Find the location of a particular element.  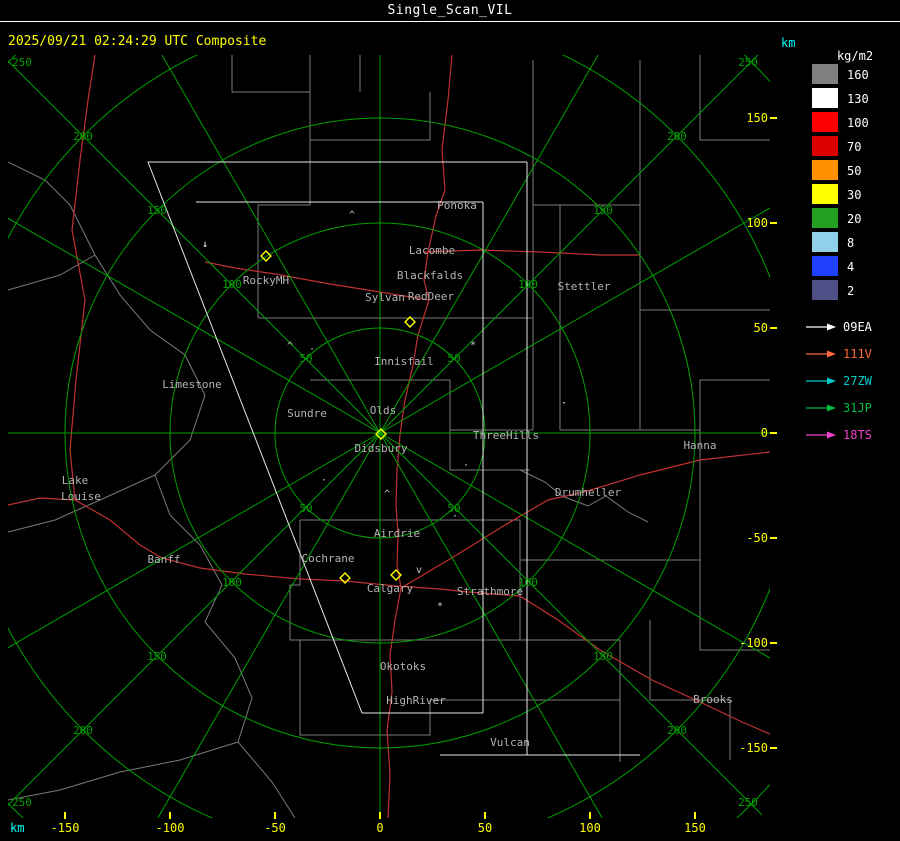

city-label-banff: Banff is located at coordinates (163, 559).